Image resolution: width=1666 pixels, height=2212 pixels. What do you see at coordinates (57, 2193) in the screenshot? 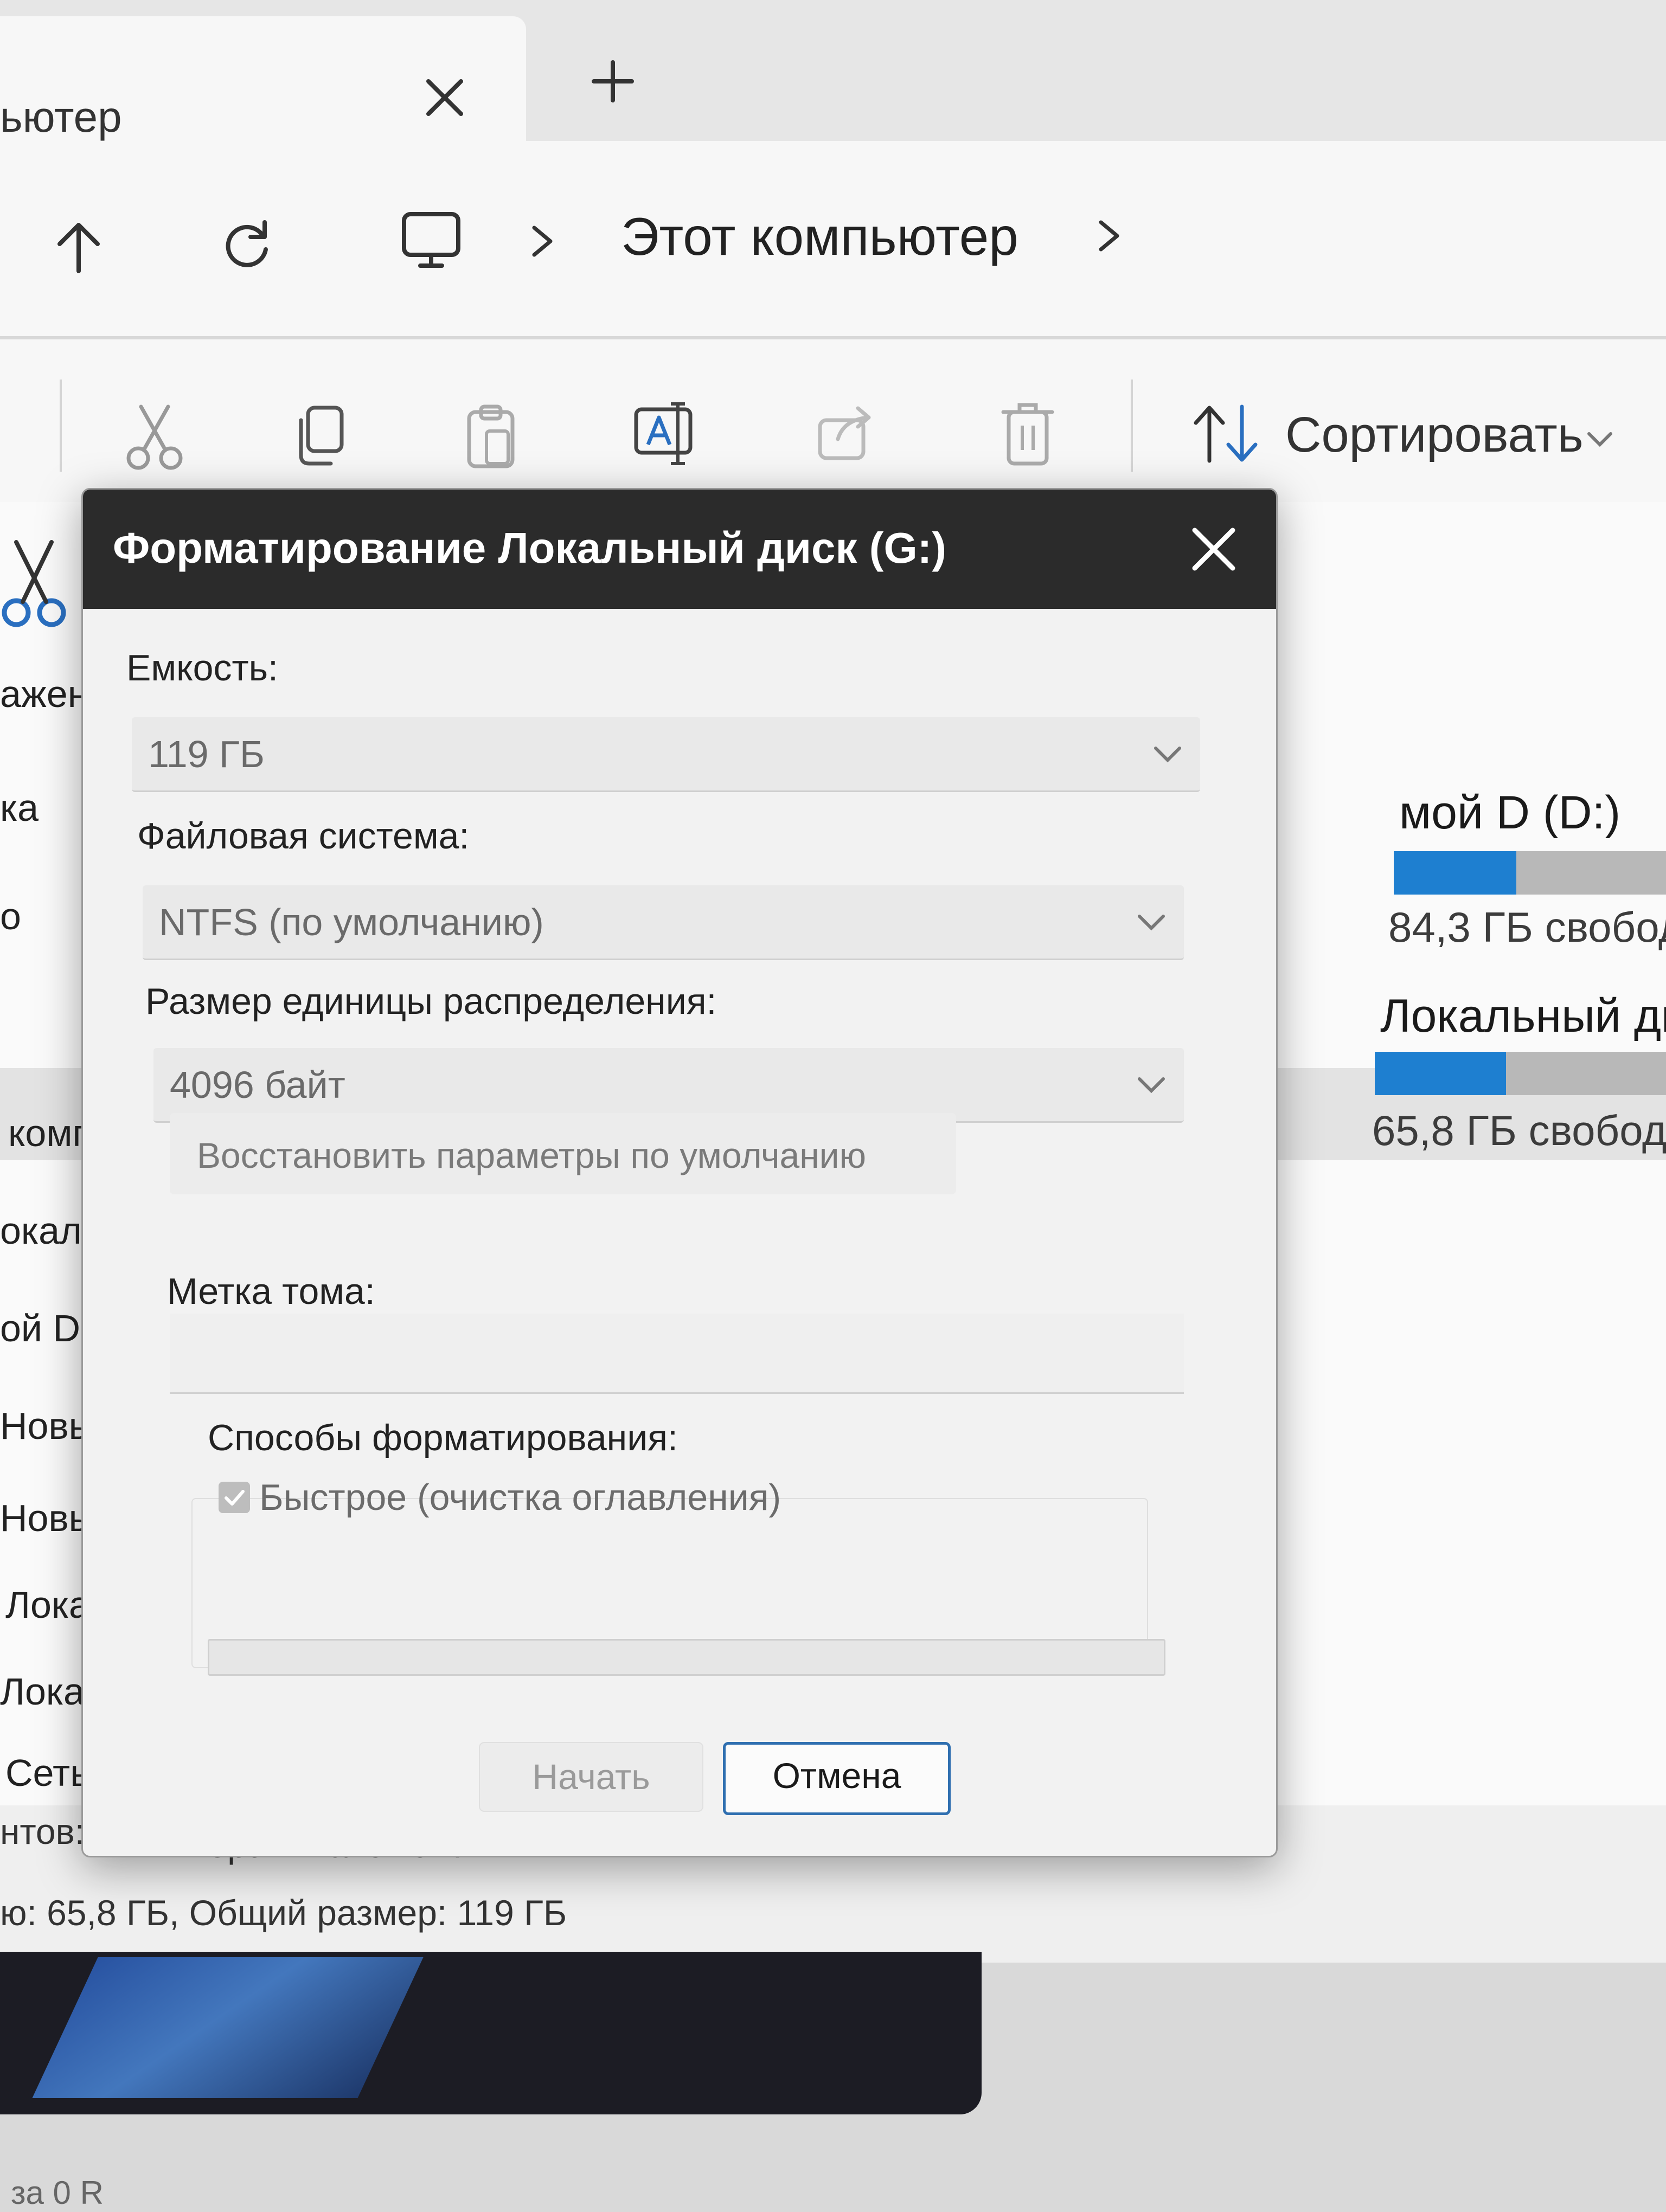
I see `bottom-text: за 0 R` at bounding box center [57, 2193].